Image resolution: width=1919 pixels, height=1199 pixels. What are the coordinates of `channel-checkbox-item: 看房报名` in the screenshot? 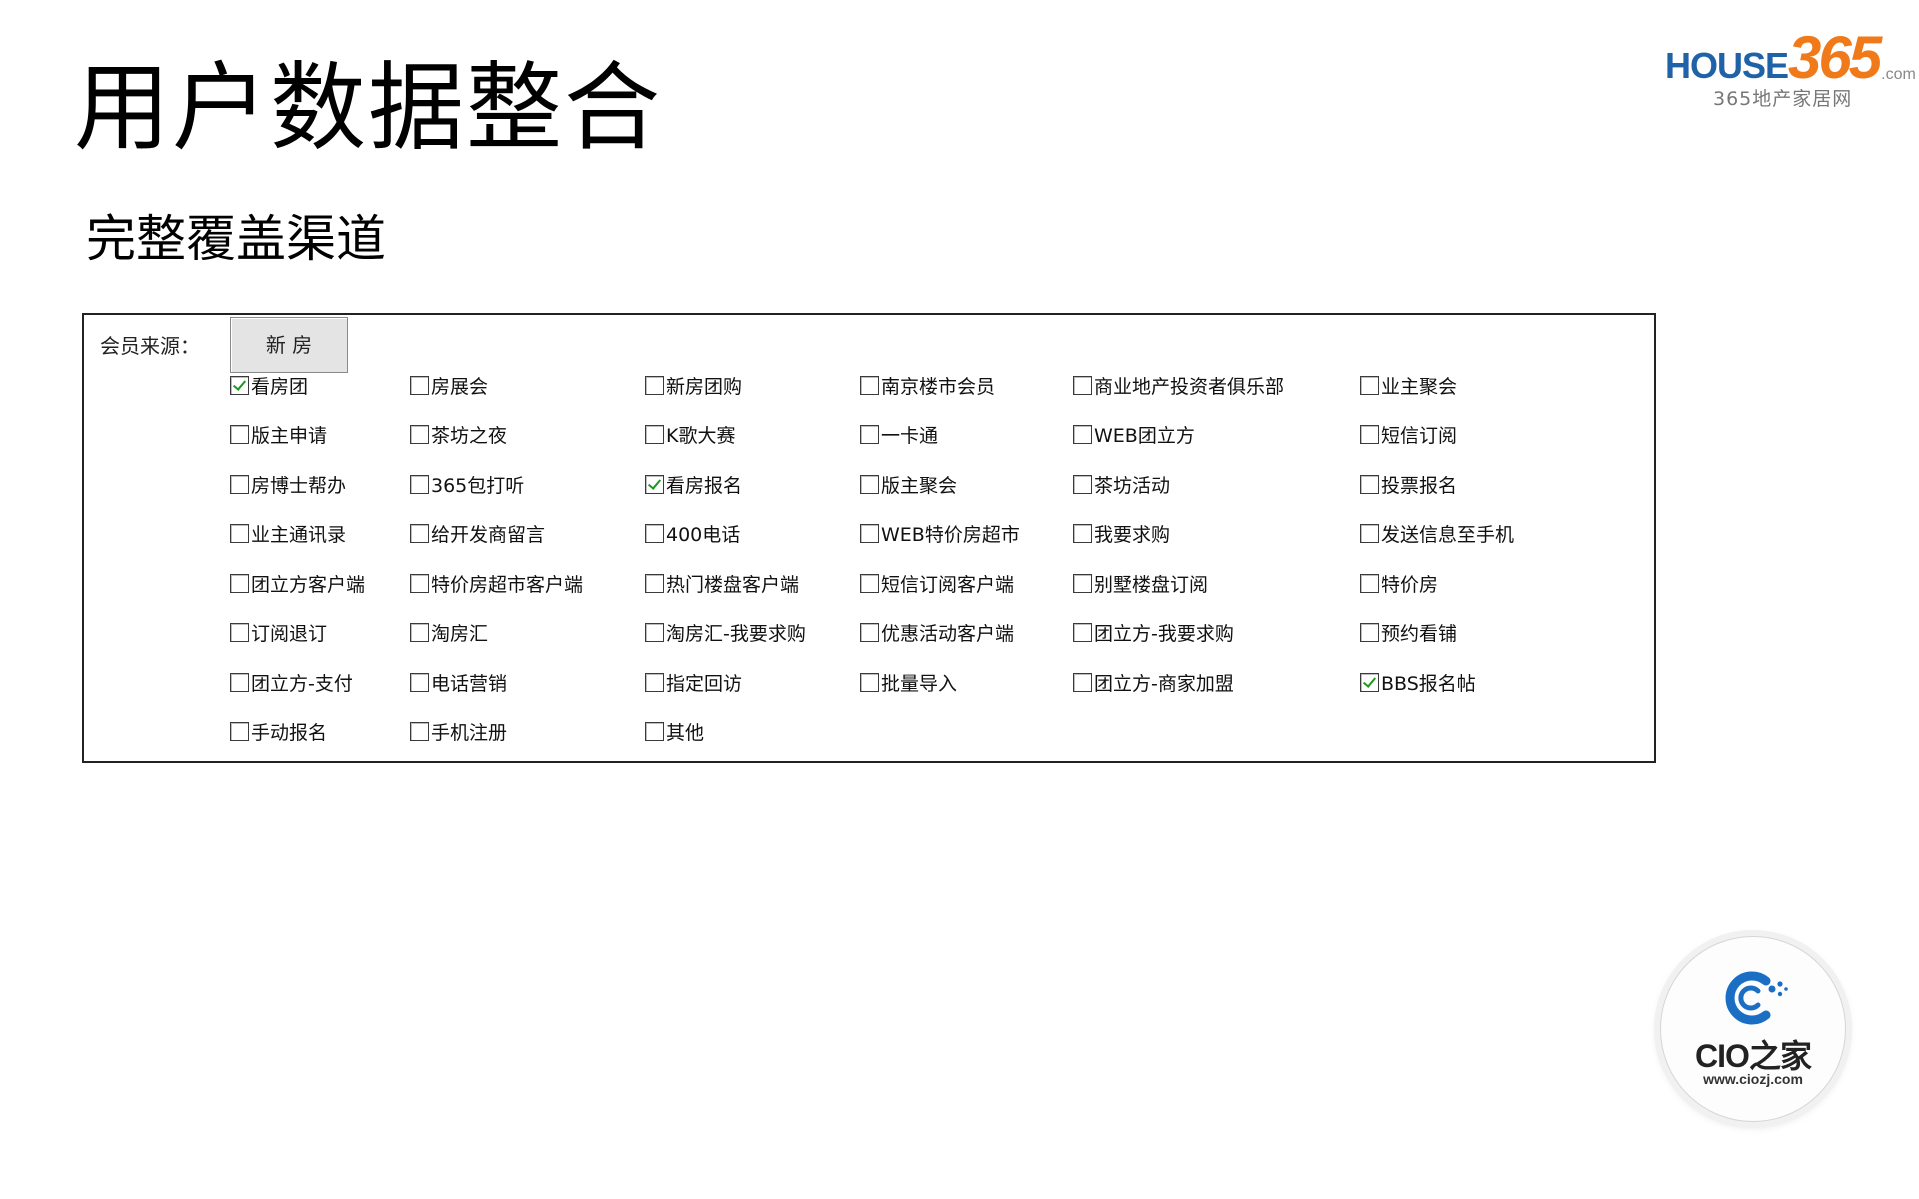 It's located at (693, 484).